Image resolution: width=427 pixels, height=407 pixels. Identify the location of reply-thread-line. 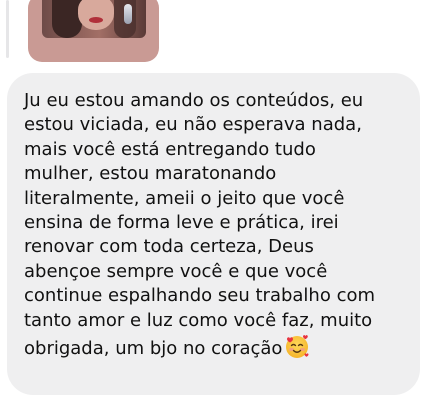
(7, 29).